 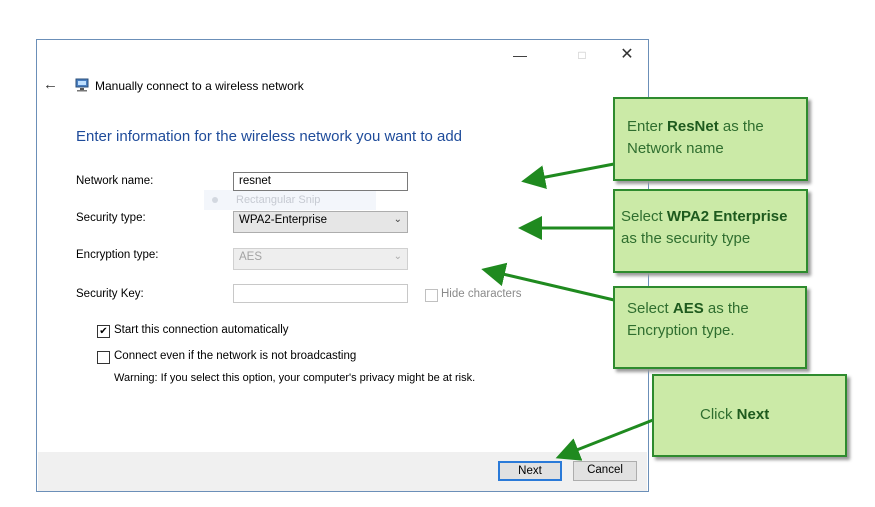 What do you see at coordinates (718, 414) in the screenshot?
I see `callout-text: Click` at bounding box center [718, 414].